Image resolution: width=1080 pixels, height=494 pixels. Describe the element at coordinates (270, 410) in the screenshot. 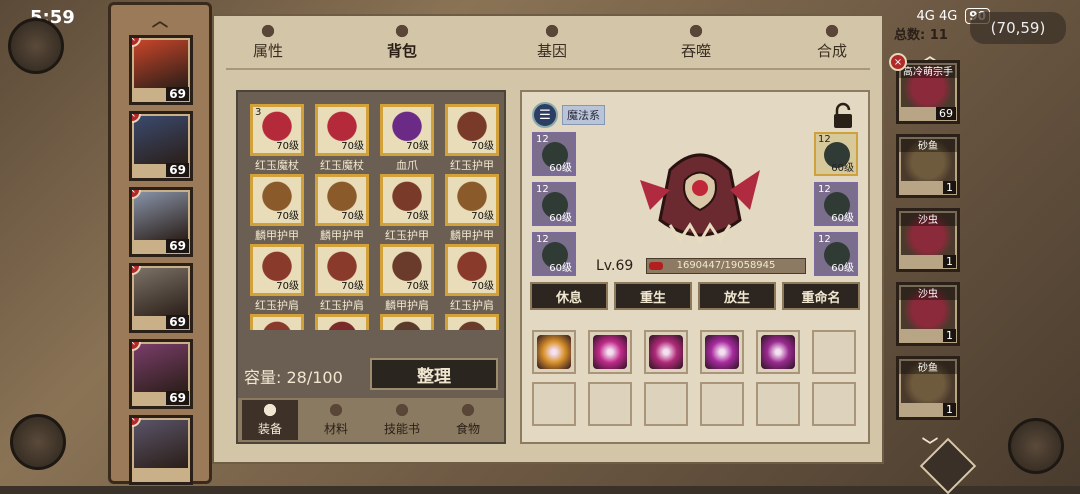

I see `hammer-icon` at that location.